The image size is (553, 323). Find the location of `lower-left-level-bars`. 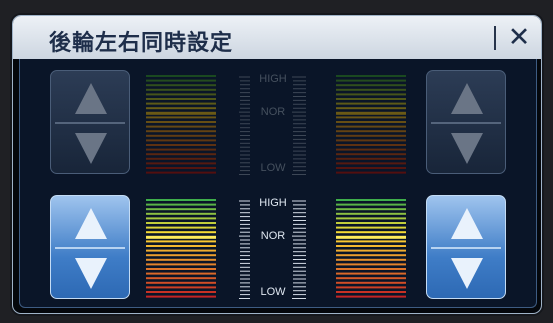

lower-left-level-bars is located at coordinates (181, 248).